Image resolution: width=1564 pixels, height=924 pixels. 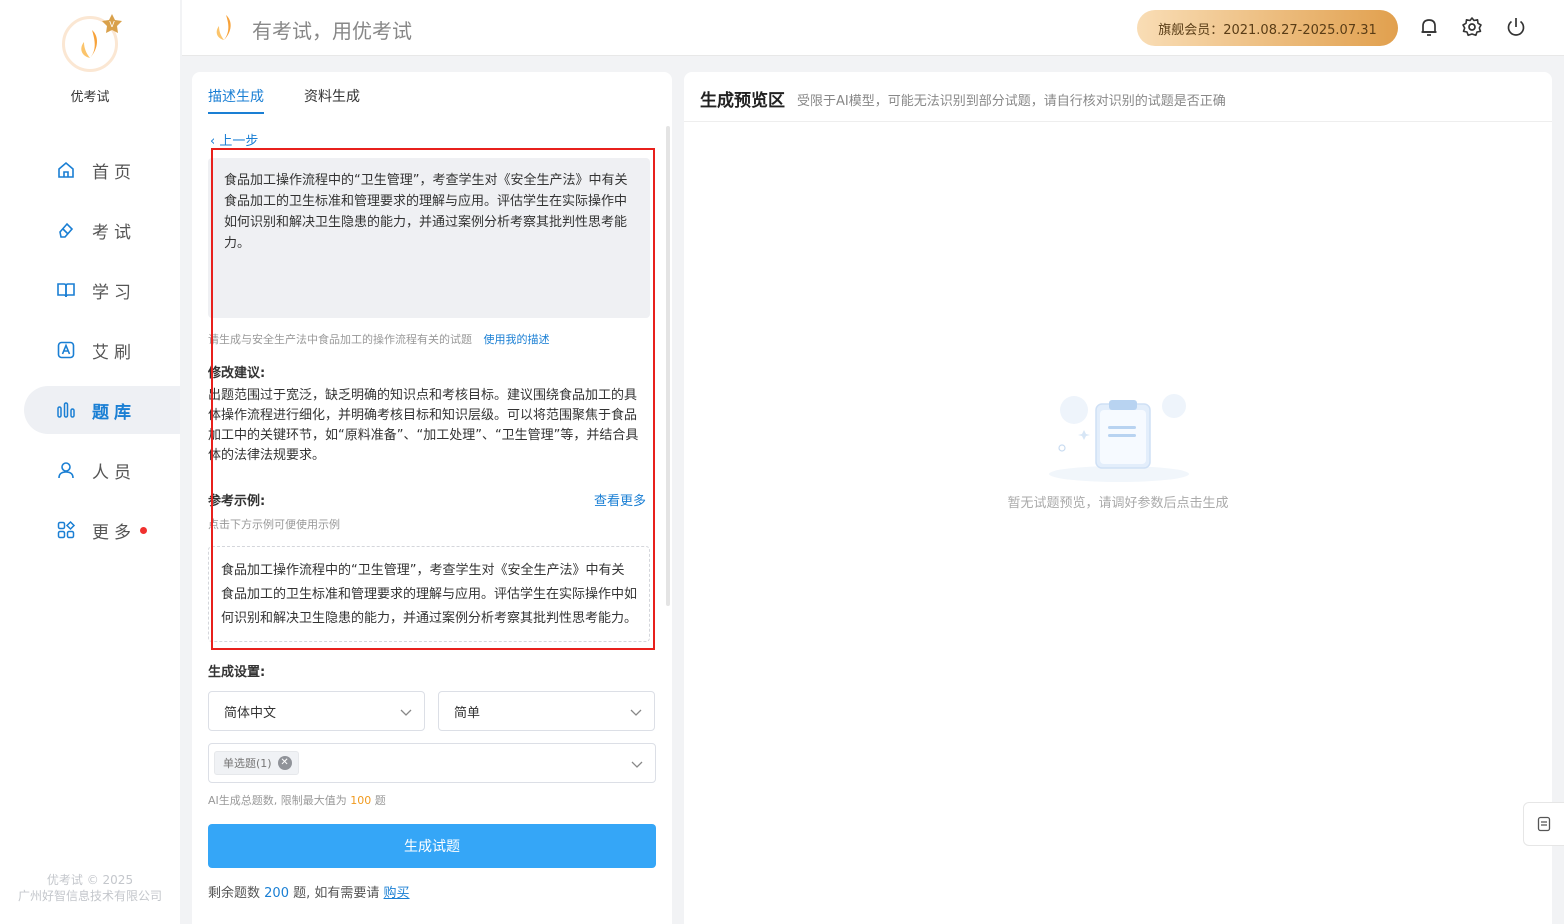 I want to click on membership-badge: 旗舰会员：2021.08.27-2025.07.31, so click(x=1267, y=28).